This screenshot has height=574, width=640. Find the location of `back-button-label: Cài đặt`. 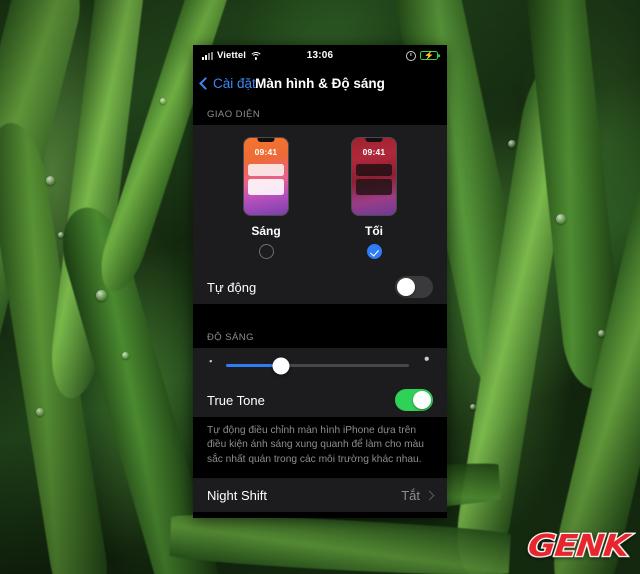

back-button-label: Cài đặt is located at coordinates (234, 83).